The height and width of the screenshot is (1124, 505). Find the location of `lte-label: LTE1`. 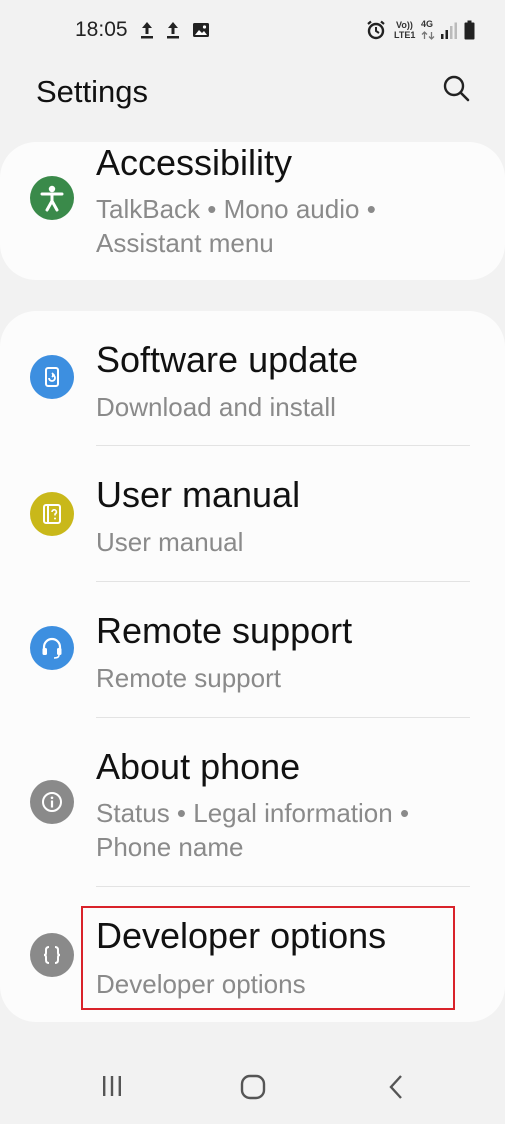

lte-label: LTE1 is located at coordinates (405, 35).